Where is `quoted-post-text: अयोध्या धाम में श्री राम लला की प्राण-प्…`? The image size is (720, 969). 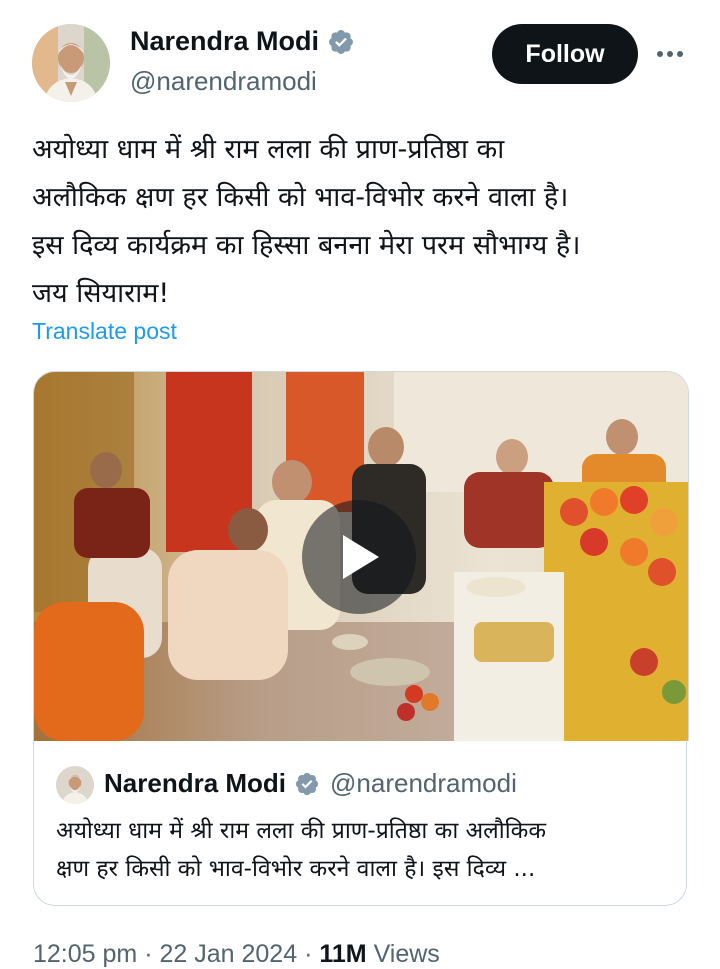 quoted-post-text: अयोध्या धाम में श्री राम लला की प्राण-प्… is located at coordinates (361, 850).